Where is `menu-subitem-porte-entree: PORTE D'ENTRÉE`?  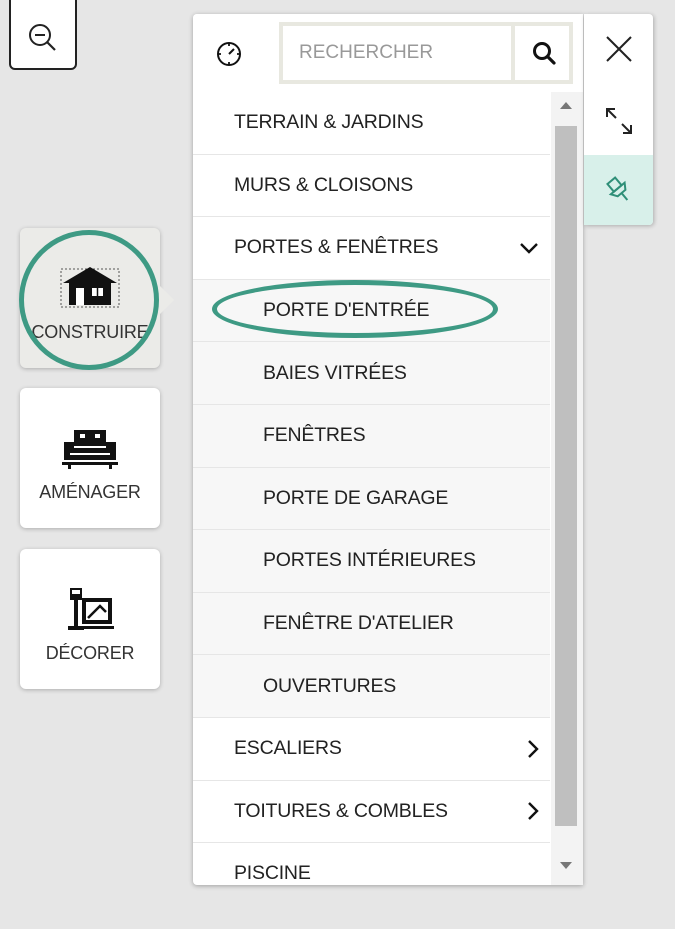 menu-subitem-porte-entree: PORTE D'ENTRÉE is located at coordinates (371, 311).